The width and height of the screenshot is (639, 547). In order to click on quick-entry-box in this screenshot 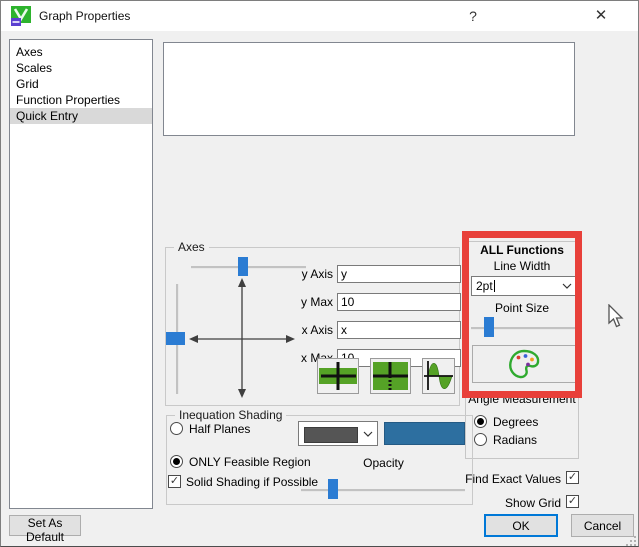, I will do `click(369, 89)`.